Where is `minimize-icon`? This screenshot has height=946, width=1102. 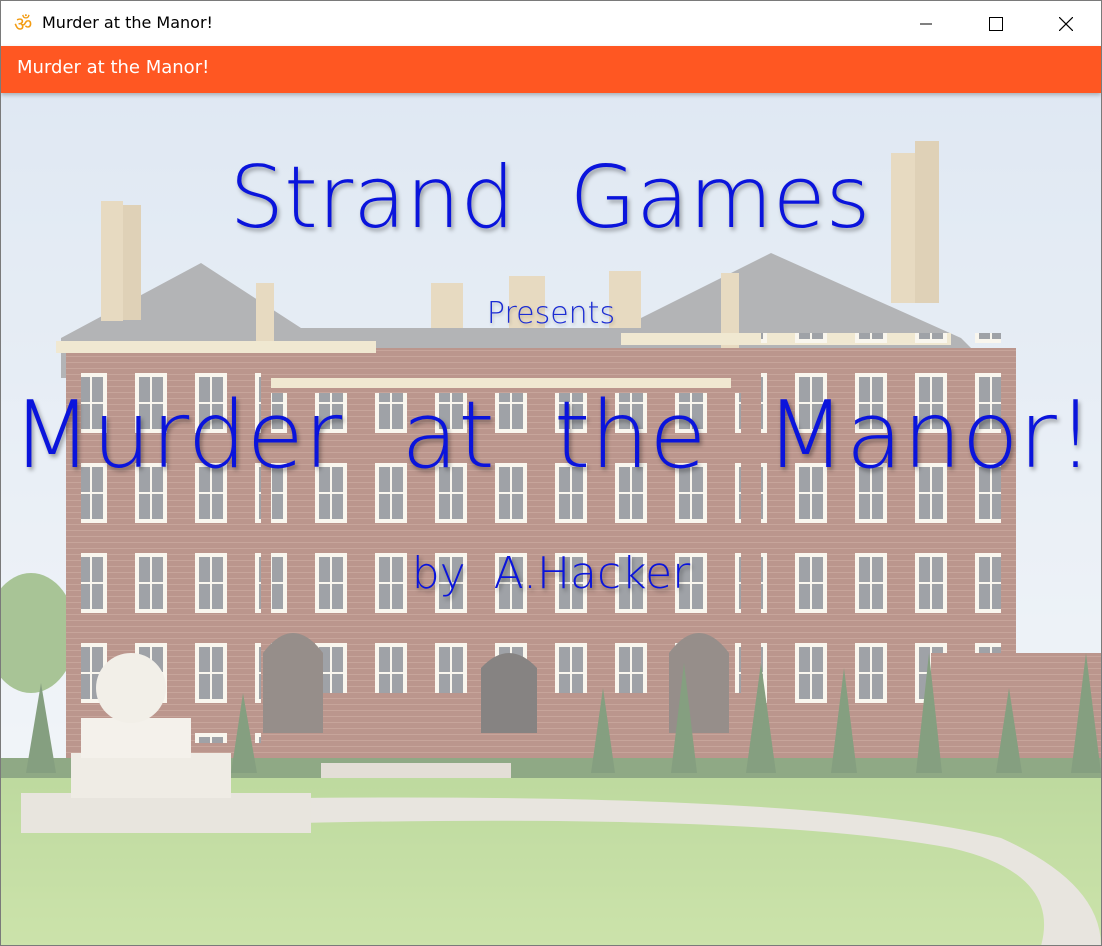
minimize-icon is located at coordinates (926, 23).